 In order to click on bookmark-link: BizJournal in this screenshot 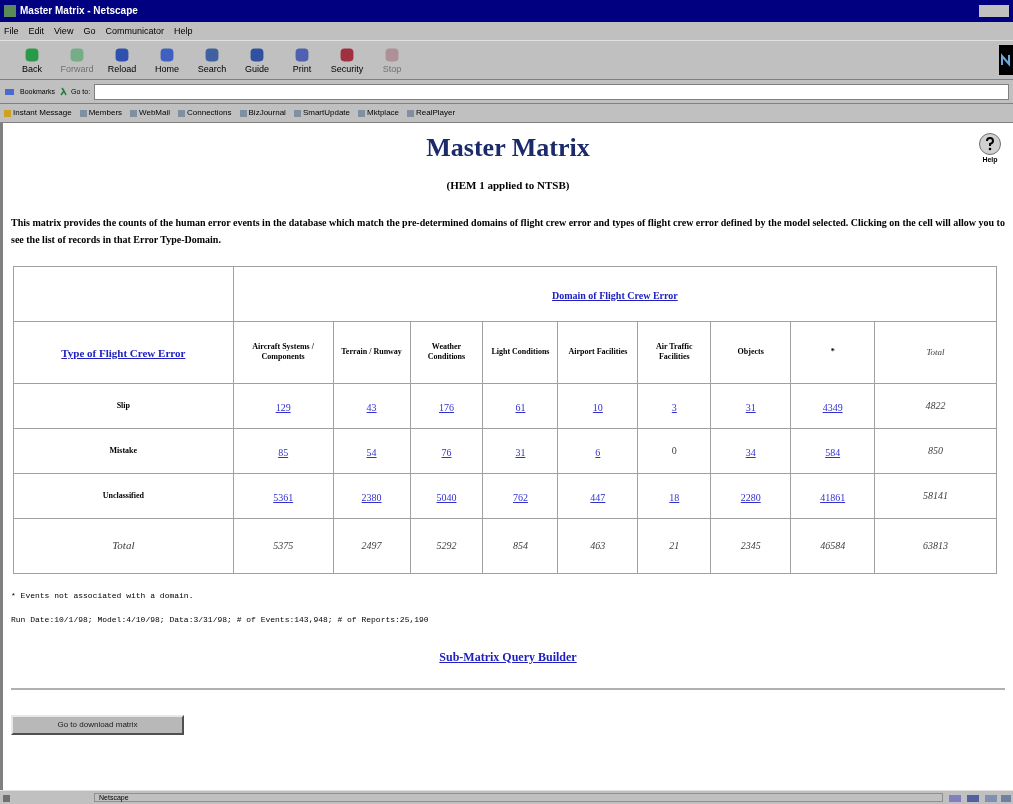, I will do `click(262, 113)`.